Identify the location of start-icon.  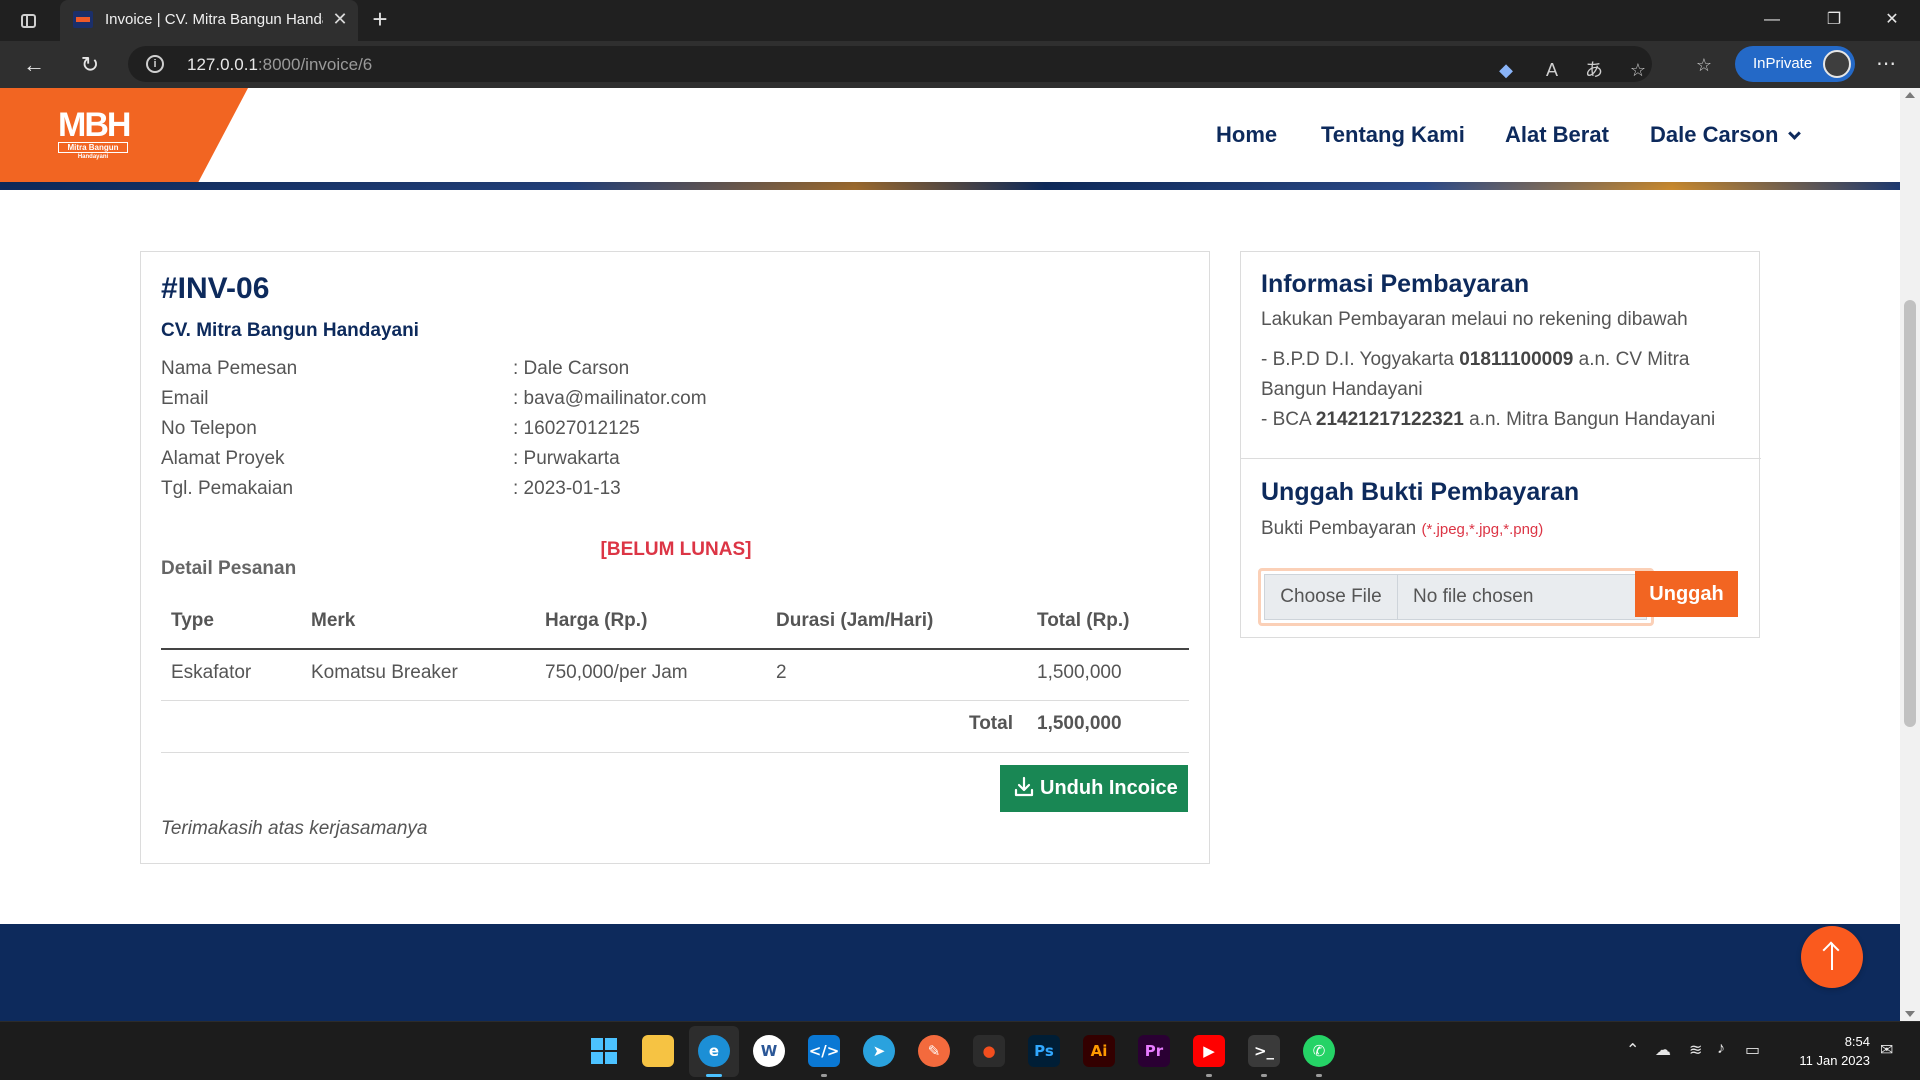
(604, 1051).